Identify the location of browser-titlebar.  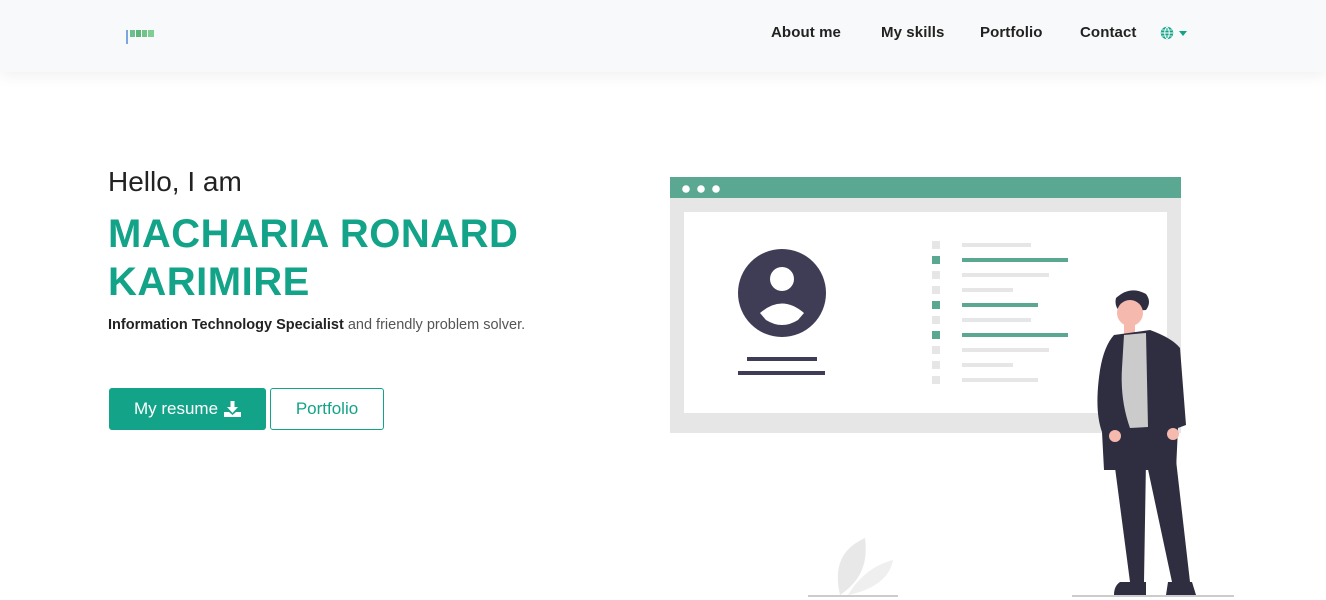
(925, 187).